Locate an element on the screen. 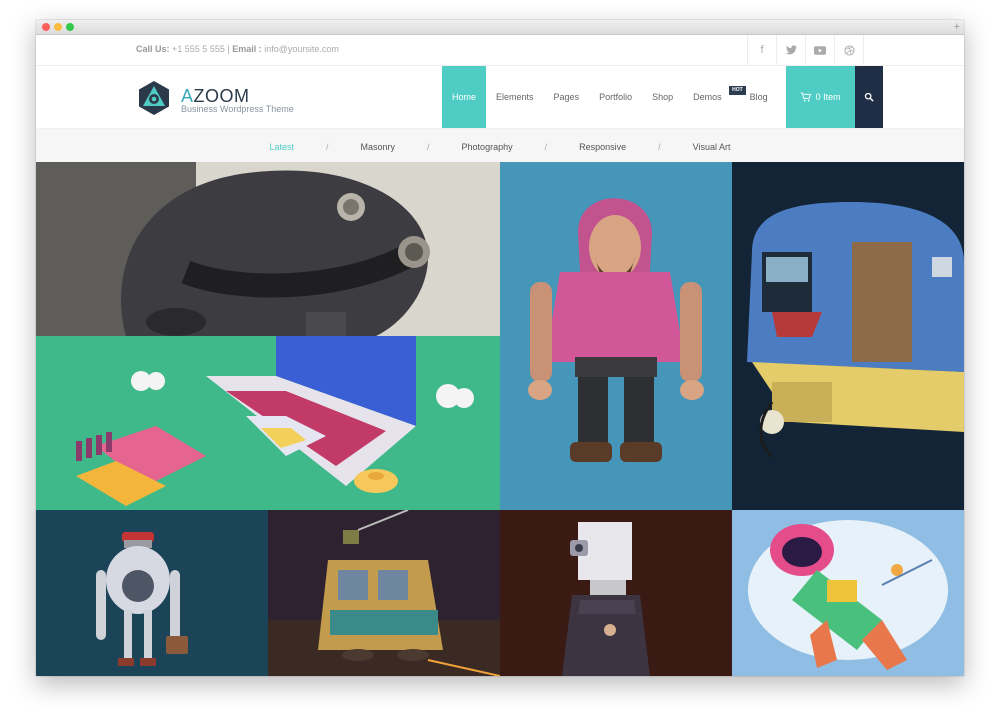 The width and height of the screenshot is (1000, 726). robot-vehicle-illustration is located at coordinates (268, 249).